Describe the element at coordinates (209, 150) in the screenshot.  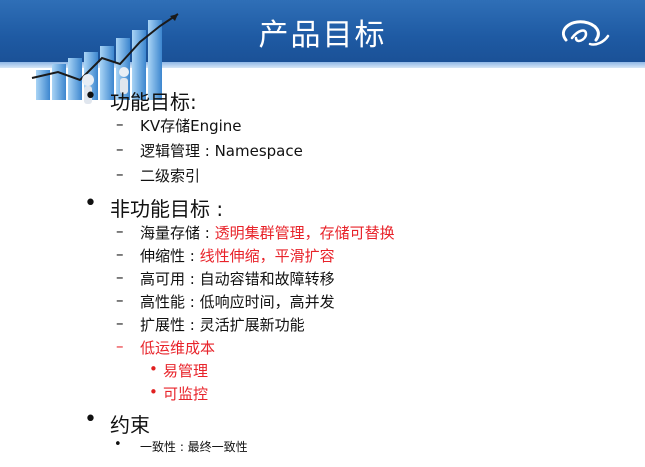
I see `list-item: – 逻辑管理 : Namespace` at that location.